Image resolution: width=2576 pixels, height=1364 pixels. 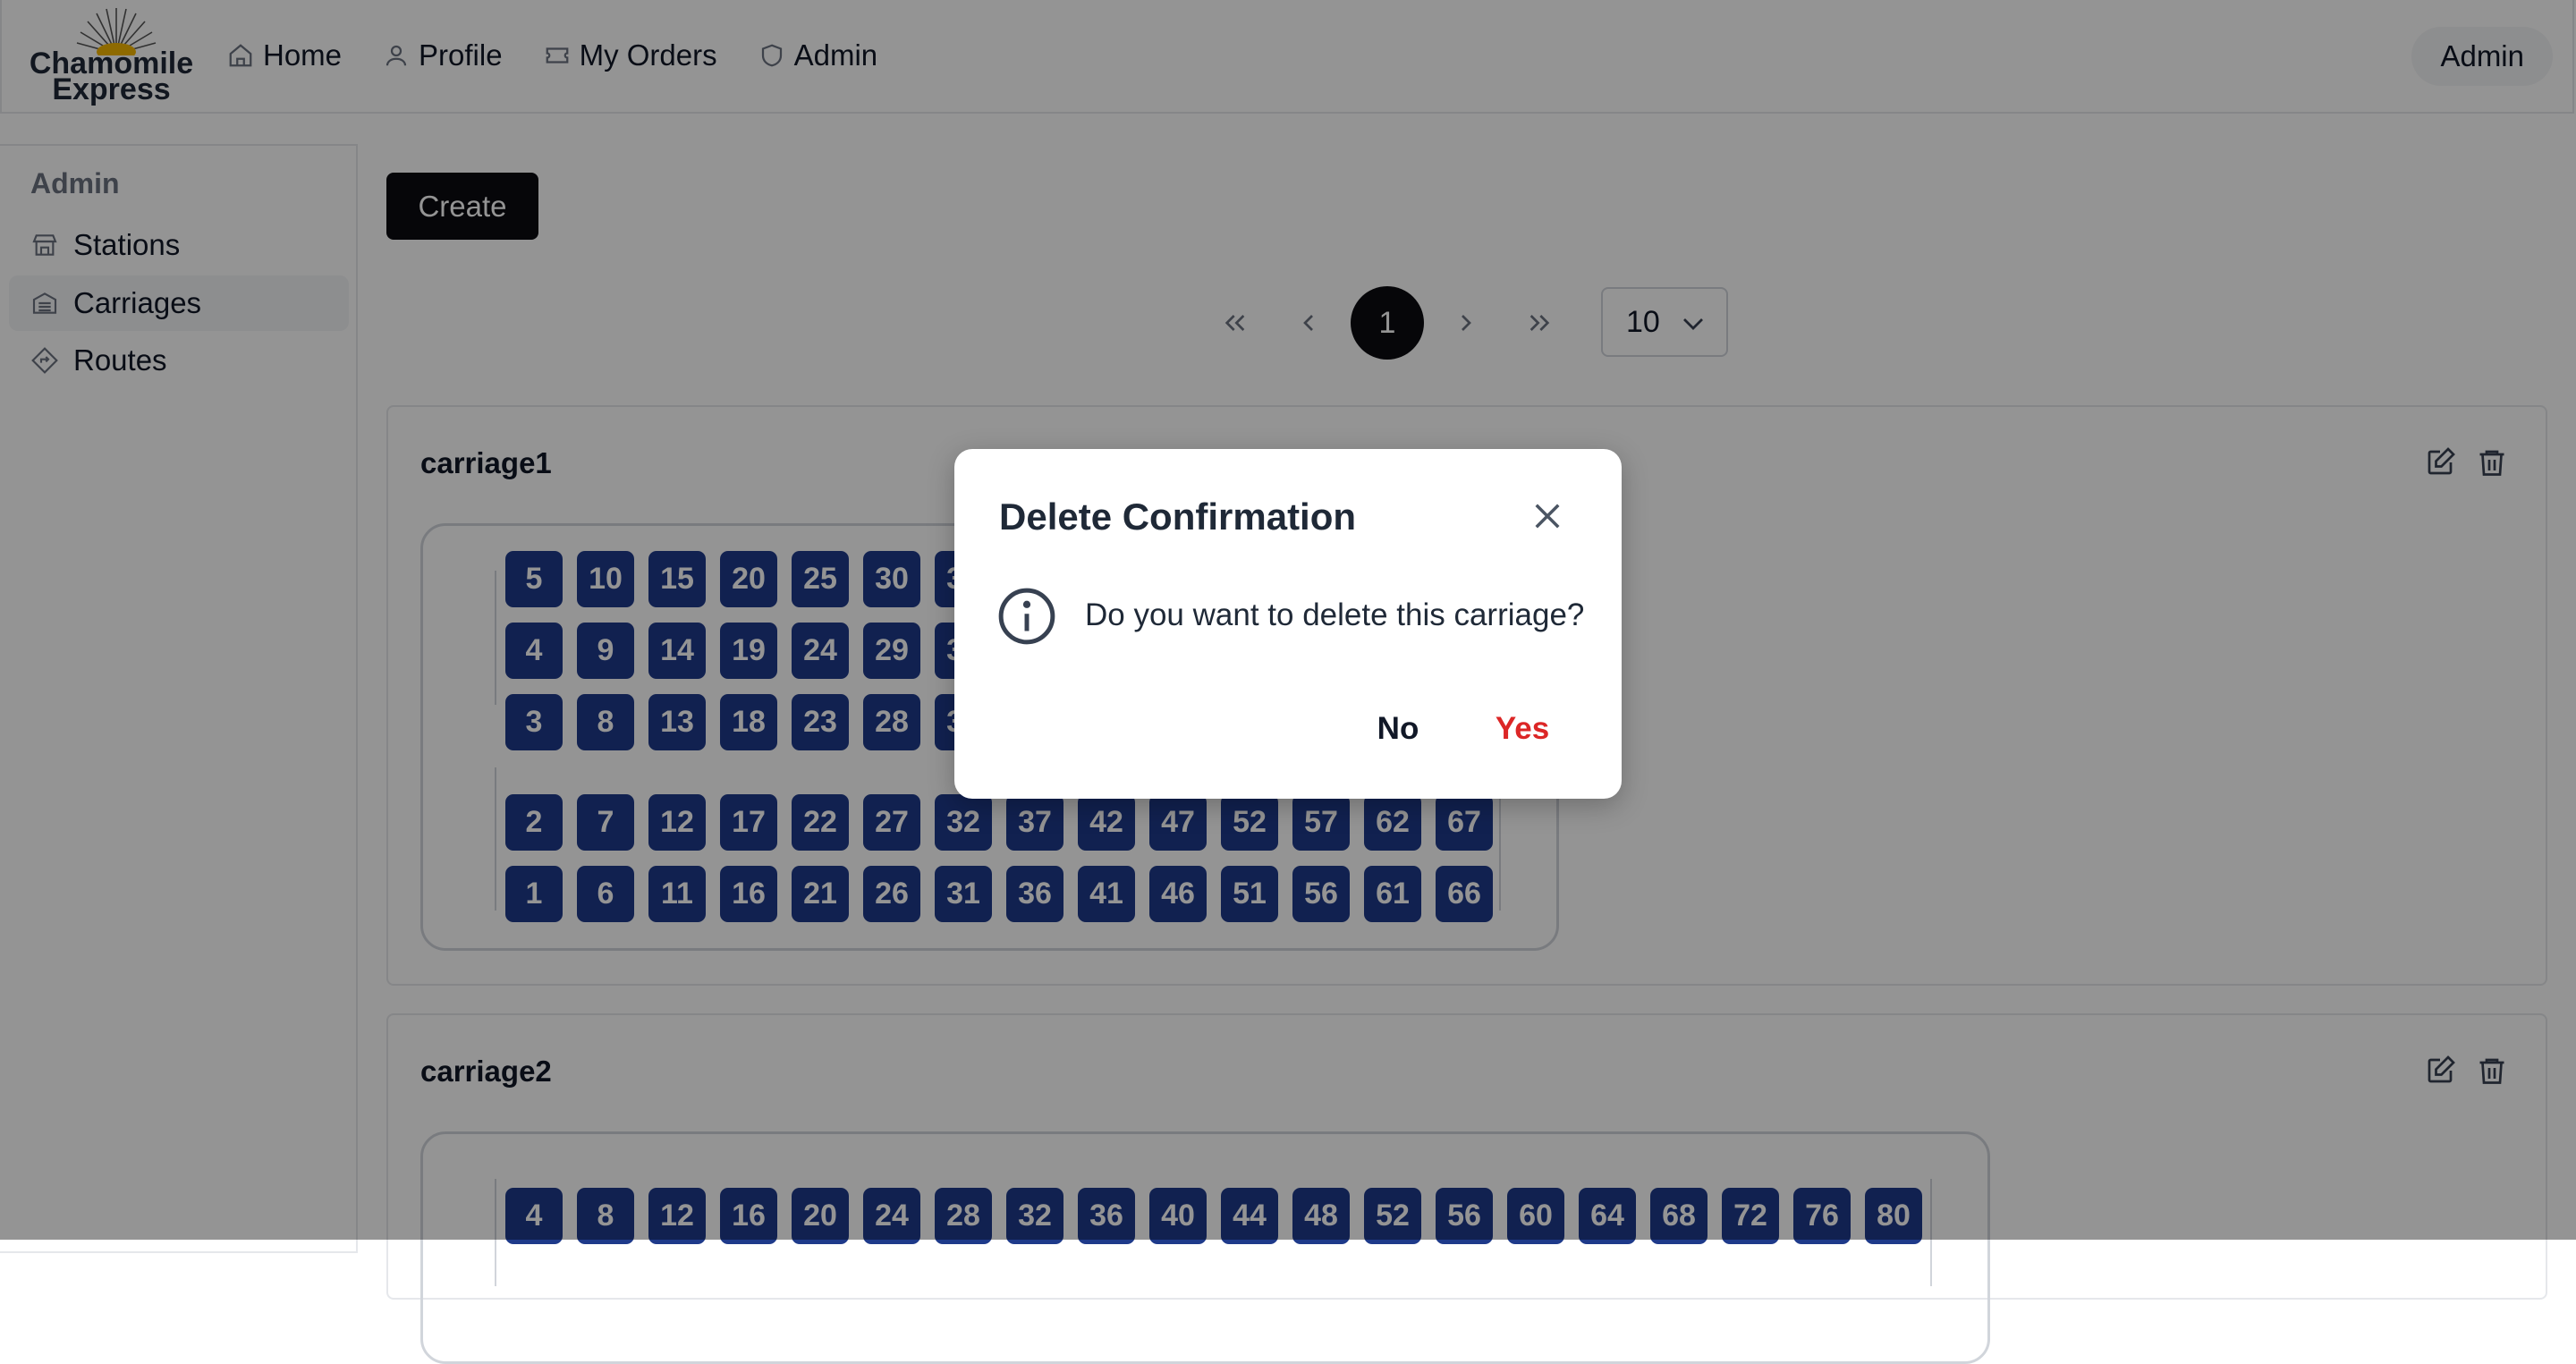 I want to click on dialog-message: Do you want to delete this carriage?, so click(x=1335, y=614).